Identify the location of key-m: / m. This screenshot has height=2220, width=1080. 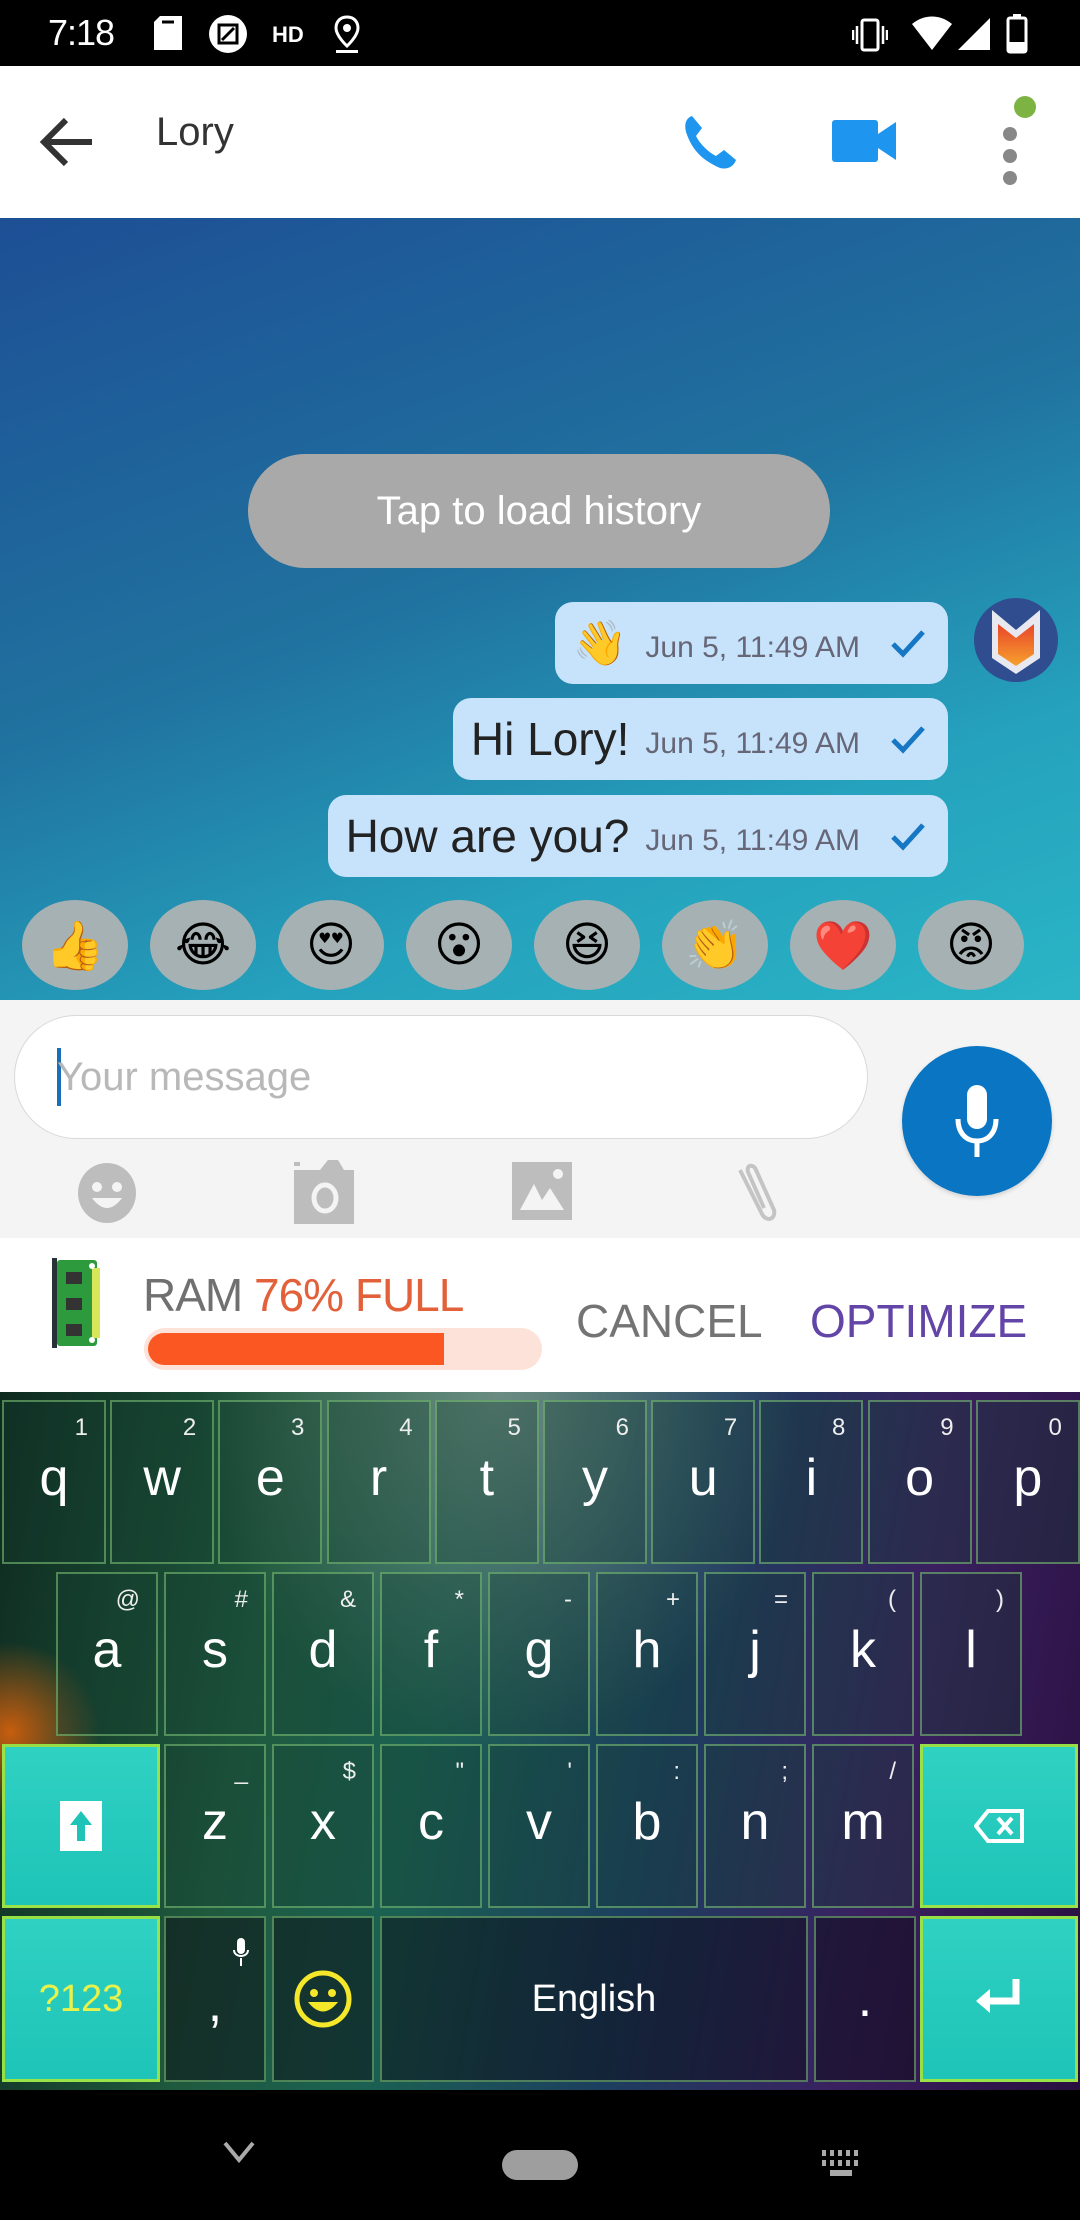
(863, 1826).